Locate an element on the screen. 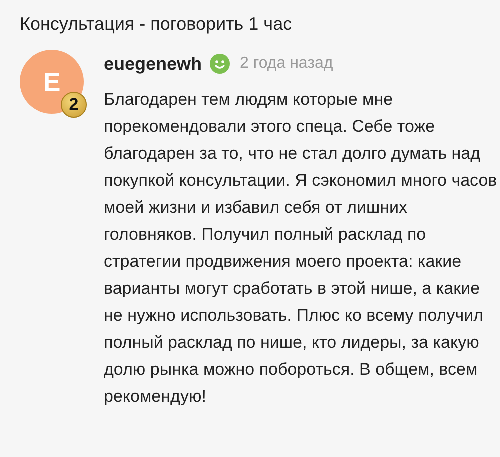  review-time: 2 года назад is located at coordinates (287, 64).